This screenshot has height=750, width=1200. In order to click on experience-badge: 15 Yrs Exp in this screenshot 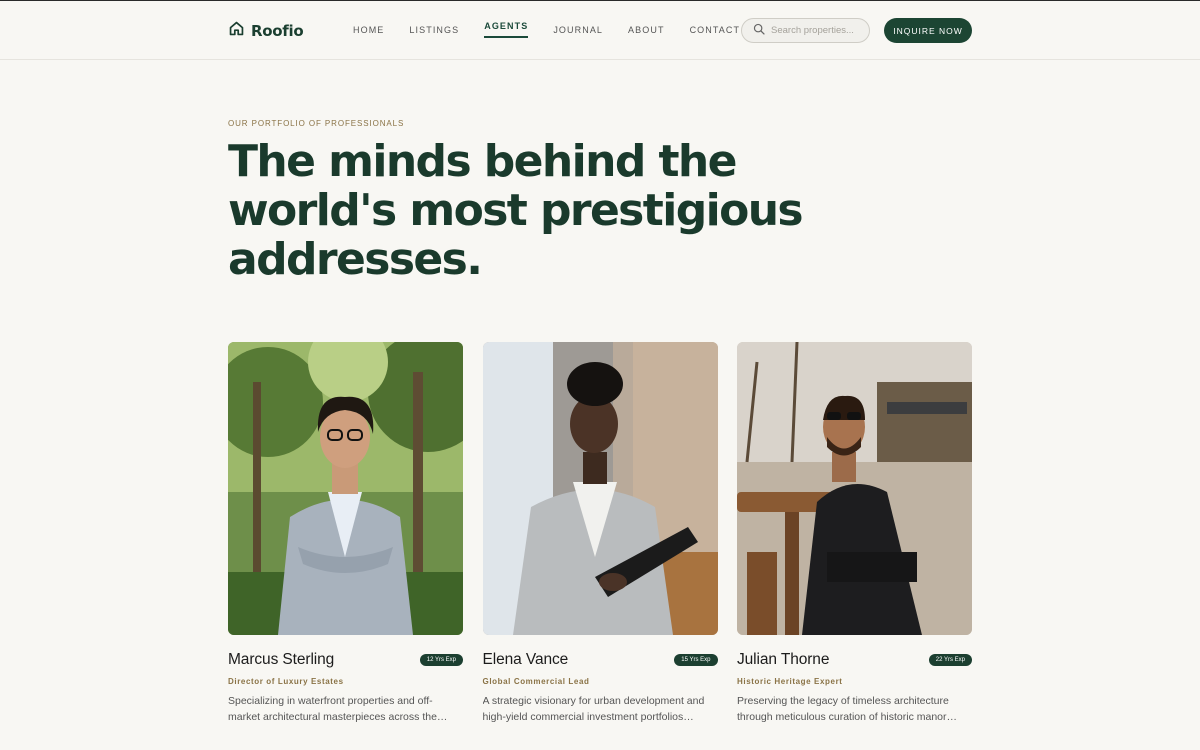, I will do `click(696, 660)`.